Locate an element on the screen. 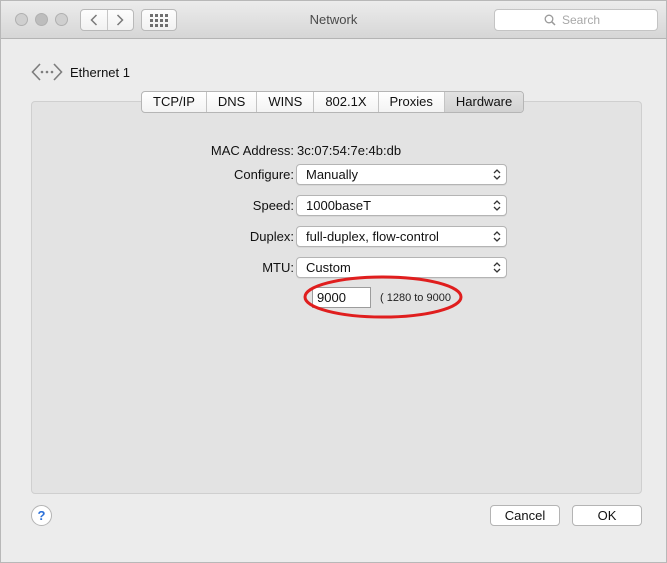 The image size is (667, 563). tab-tcpip: TCP/IP is located at coordinates (174, 102).